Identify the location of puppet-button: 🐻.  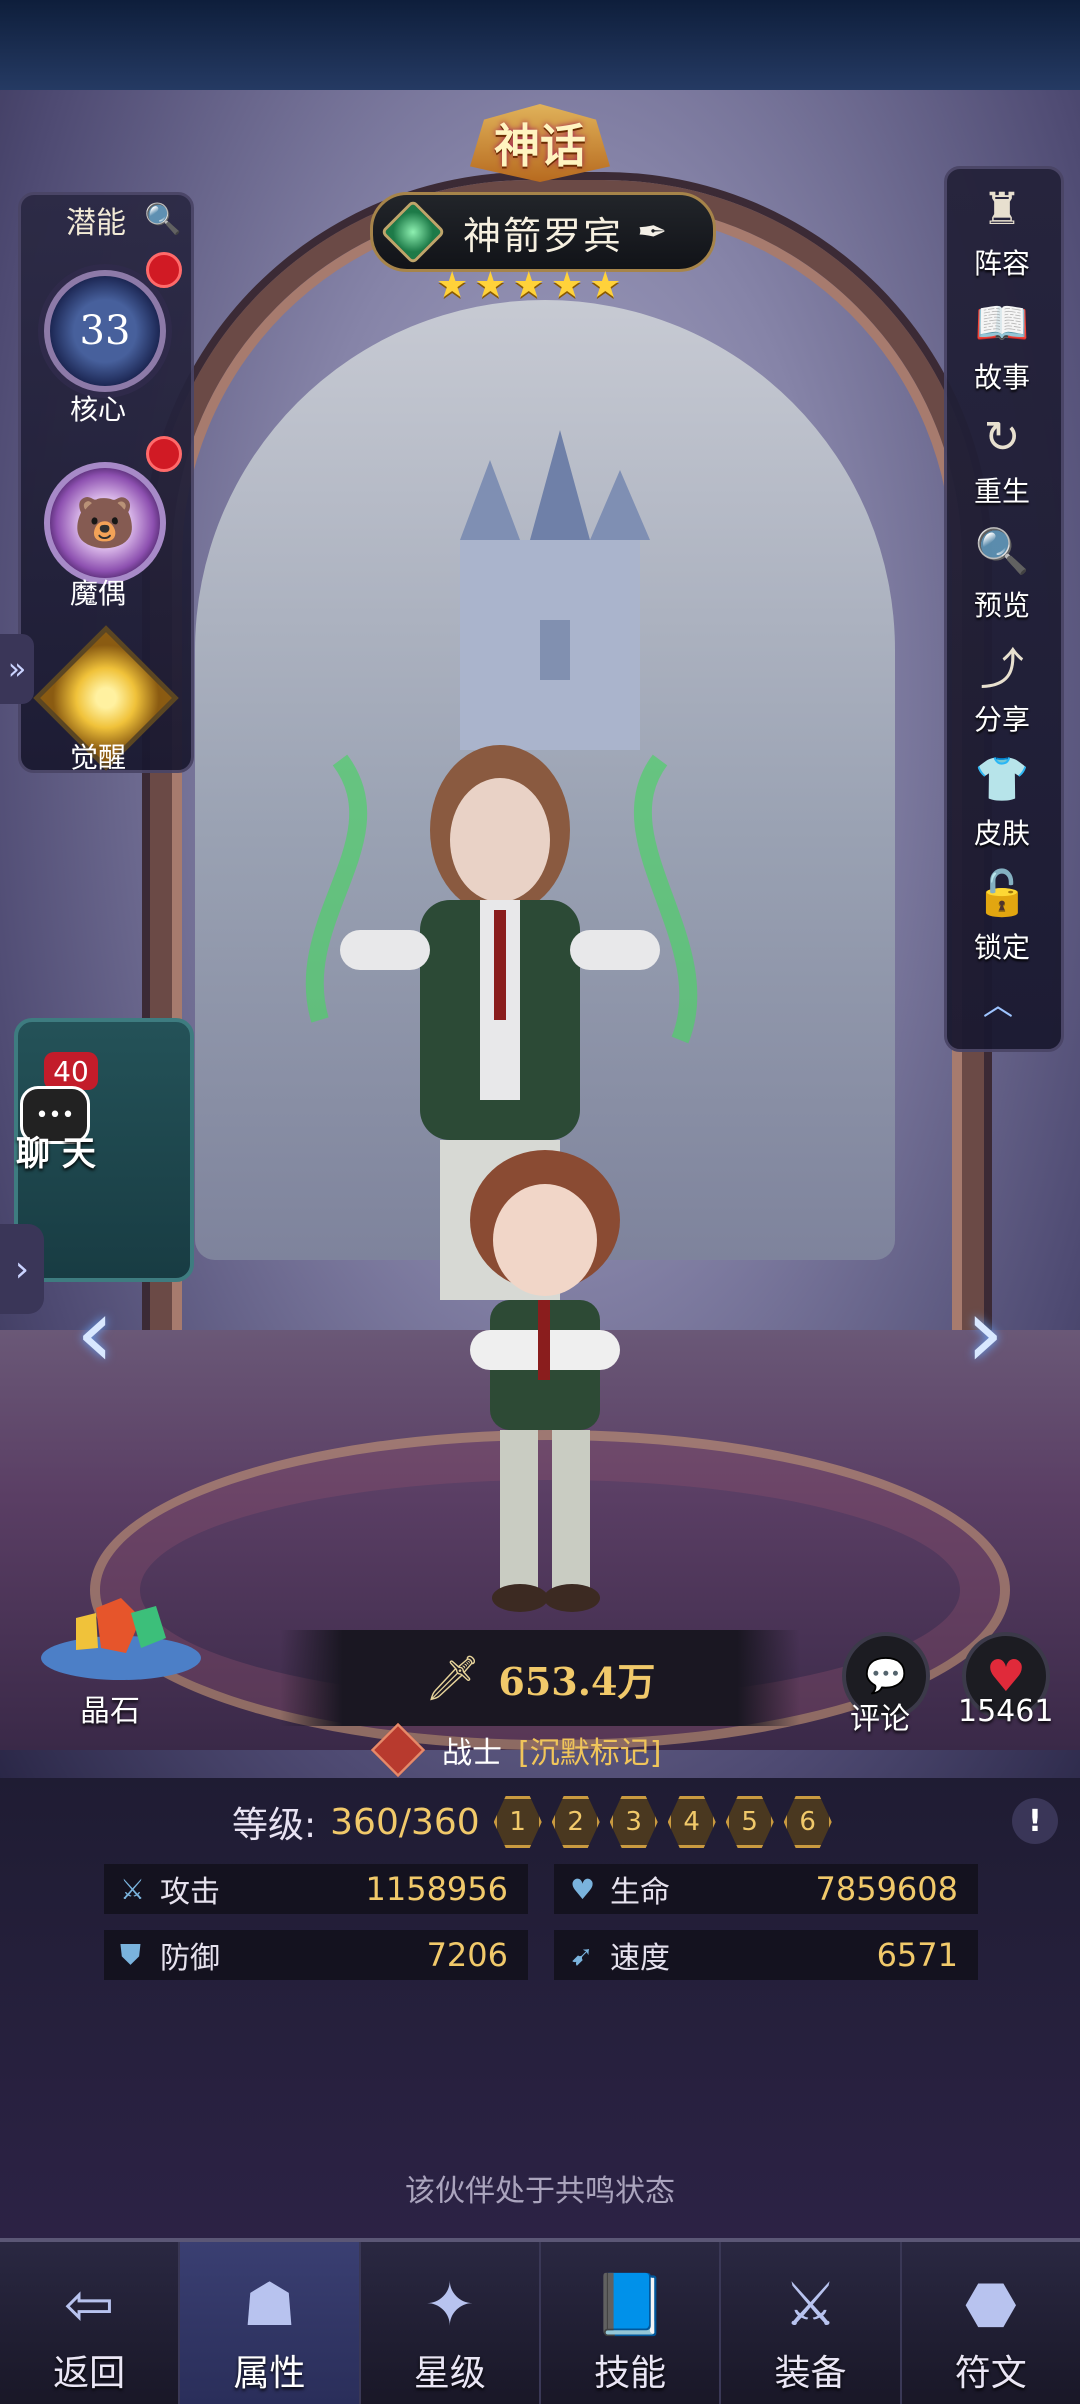
(105, 523).